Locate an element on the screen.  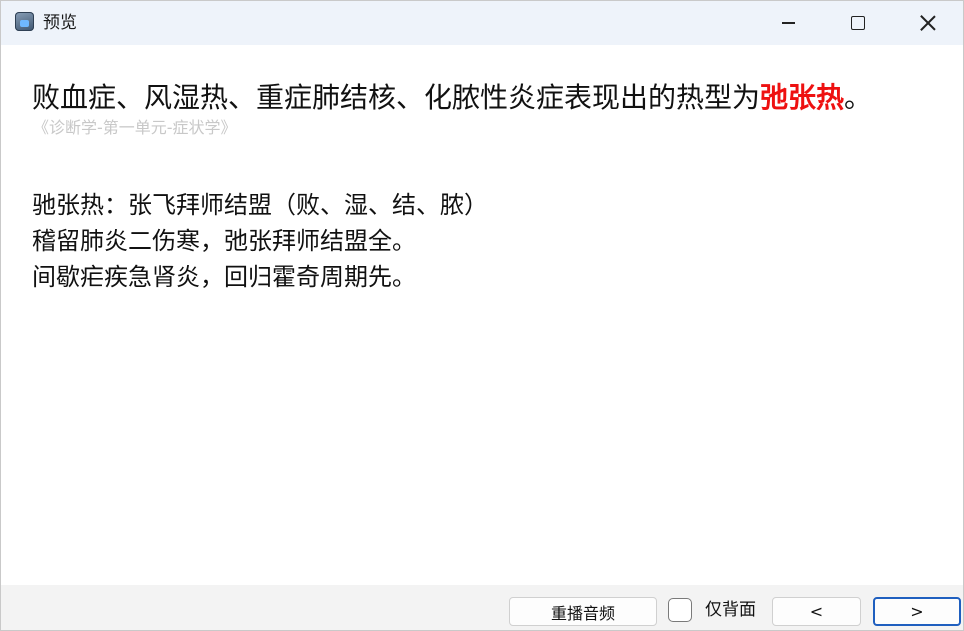
close-icon is located at coordinates (928, 23).